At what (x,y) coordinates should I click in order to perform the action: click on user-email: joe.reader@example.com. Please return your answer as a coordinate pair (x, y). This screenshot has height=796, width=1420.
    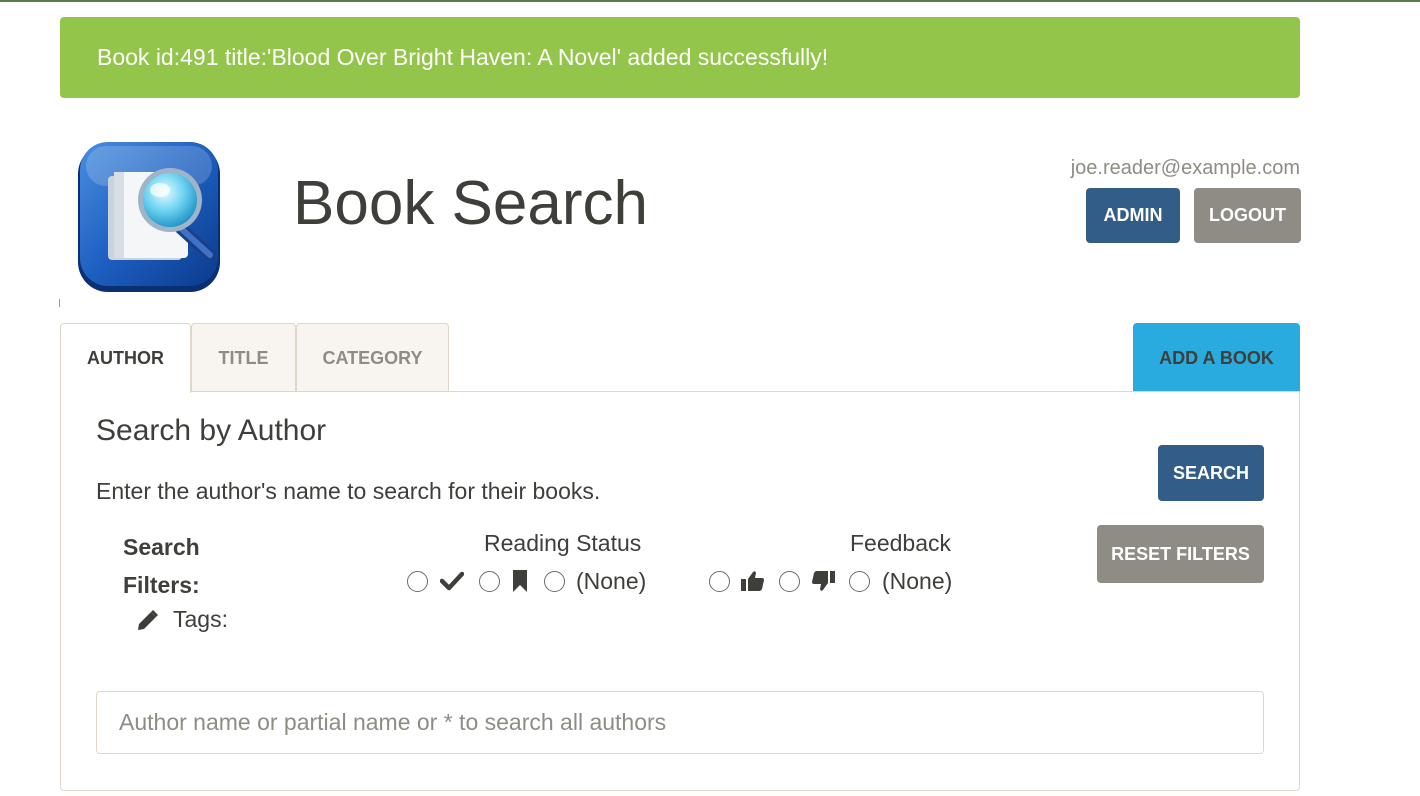
    Looking at the image, I should click on (1185, 168).